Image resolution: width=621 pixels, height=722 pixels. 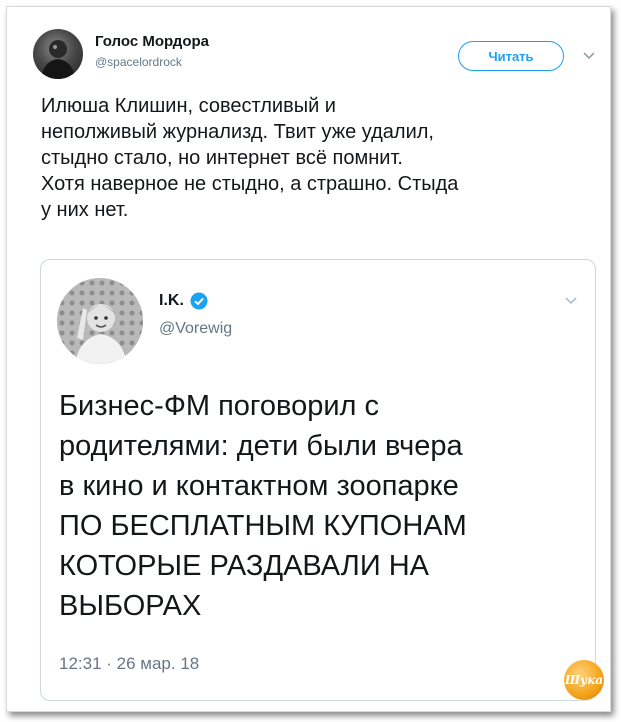 I want to click on author-name: Голос Мордора, so click(x=152, y=41).